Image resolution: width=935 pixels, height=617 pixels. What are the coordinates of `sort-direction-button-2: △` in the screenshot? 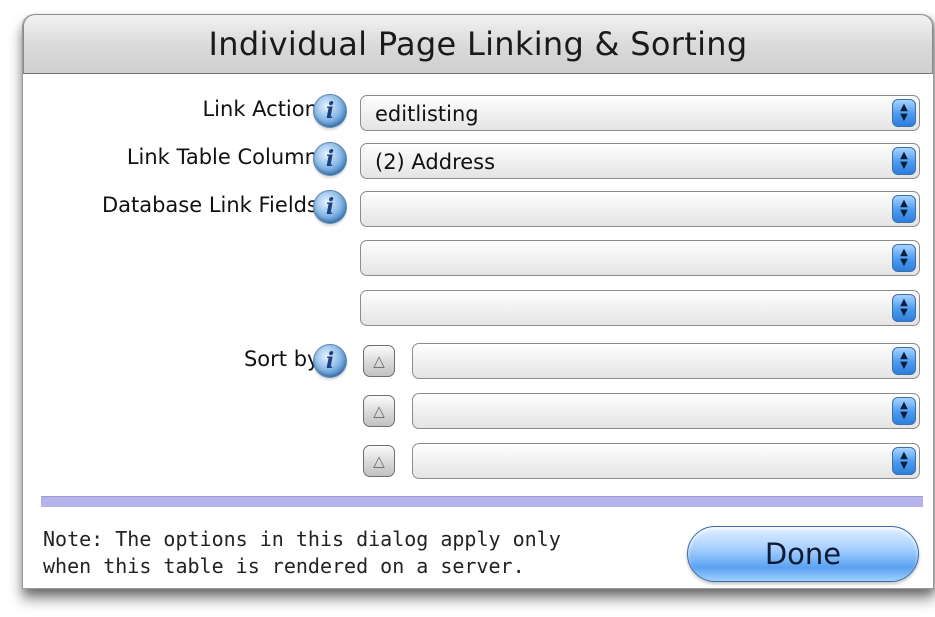 It's located at (379, 411).